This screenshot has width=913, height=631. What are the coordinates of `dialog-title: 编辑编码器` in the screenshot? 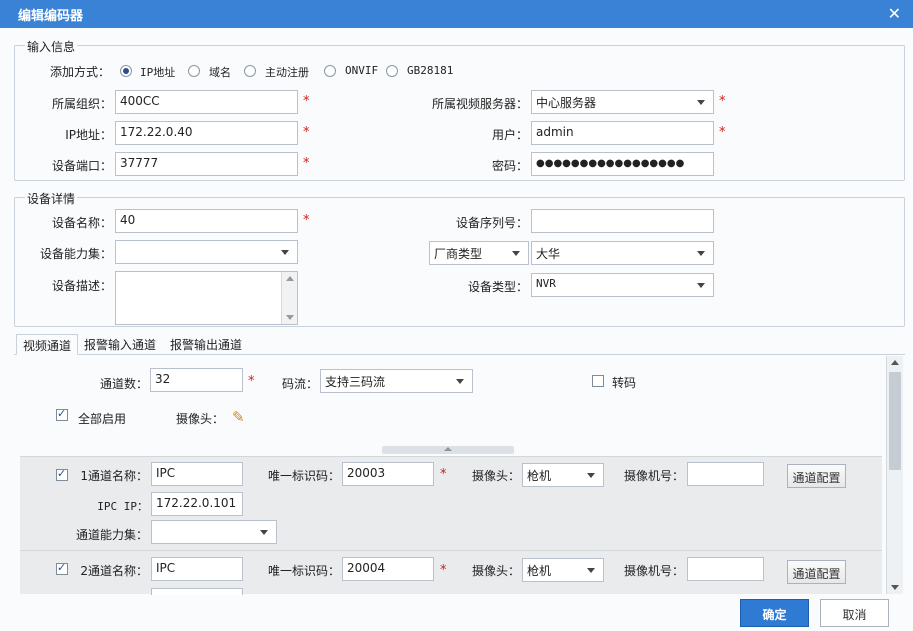 It's located at (51, 16).